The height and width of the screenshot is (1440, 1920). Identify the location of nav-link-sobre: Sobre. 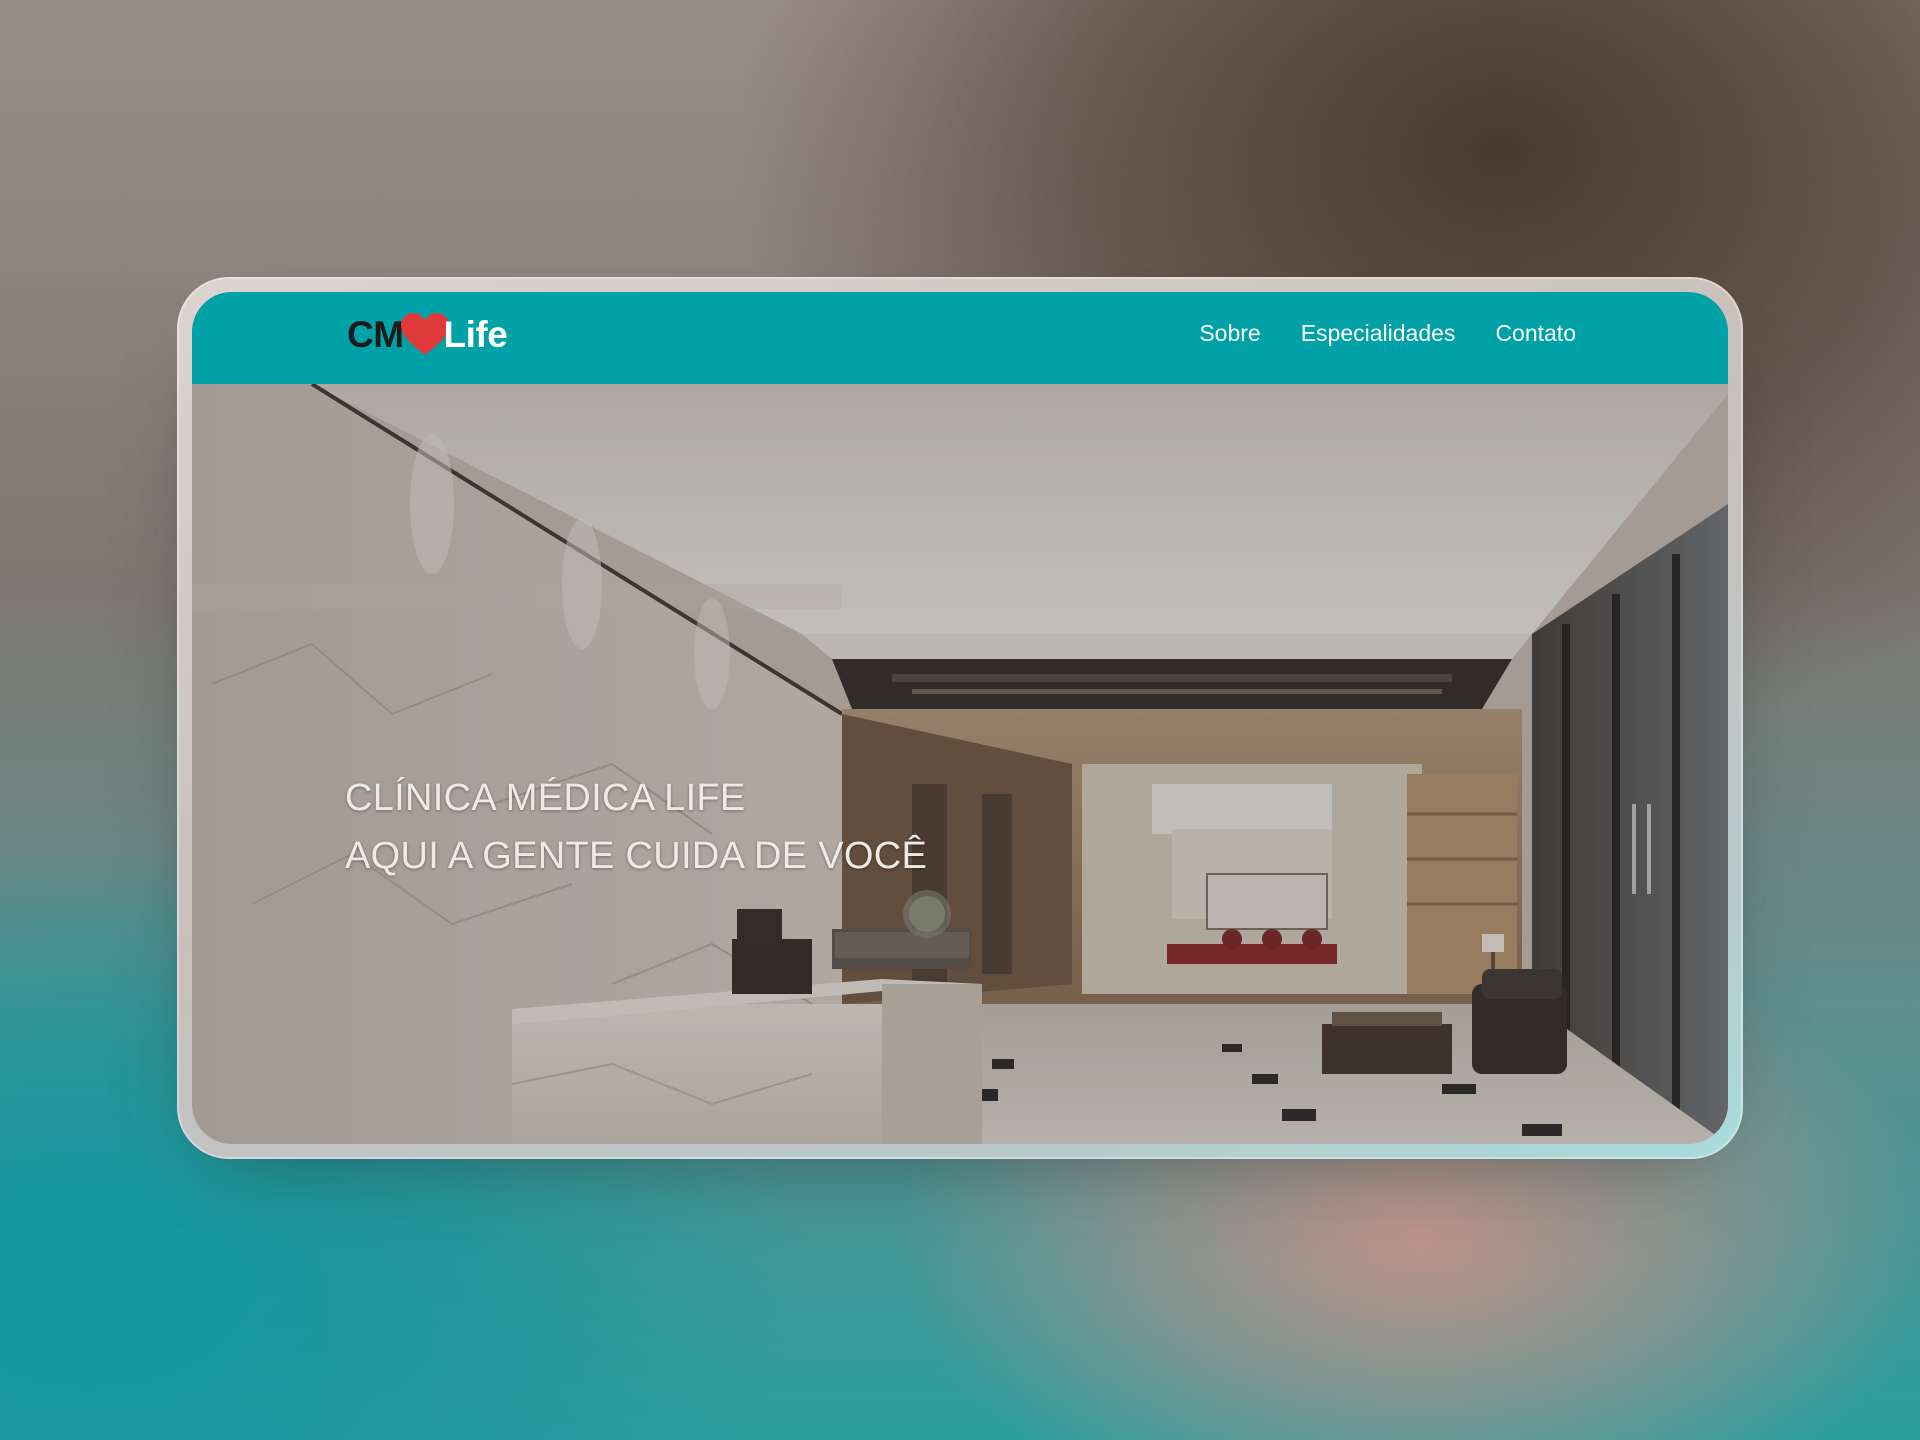
(1229, 333).